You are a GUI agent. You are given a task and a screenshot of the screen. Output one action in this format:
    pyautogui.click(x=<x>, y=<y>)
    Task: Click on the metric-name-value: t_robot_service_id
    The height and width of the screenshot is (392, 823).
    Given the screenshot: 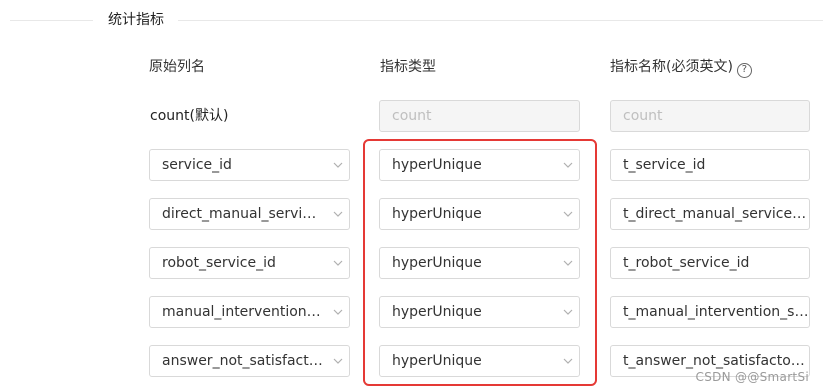 What is the action you would take?
    pyautogui.click(x=686, y=263)
    